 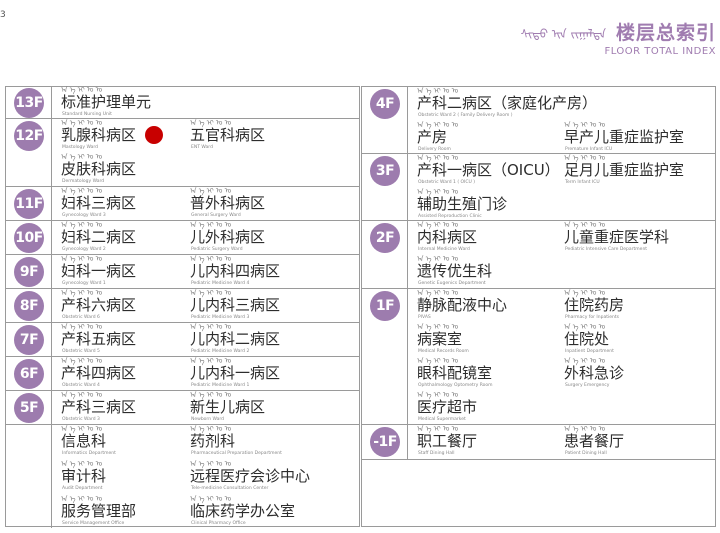 I want to click on dept-name: 产科五病区, so click(x=99, y=339).